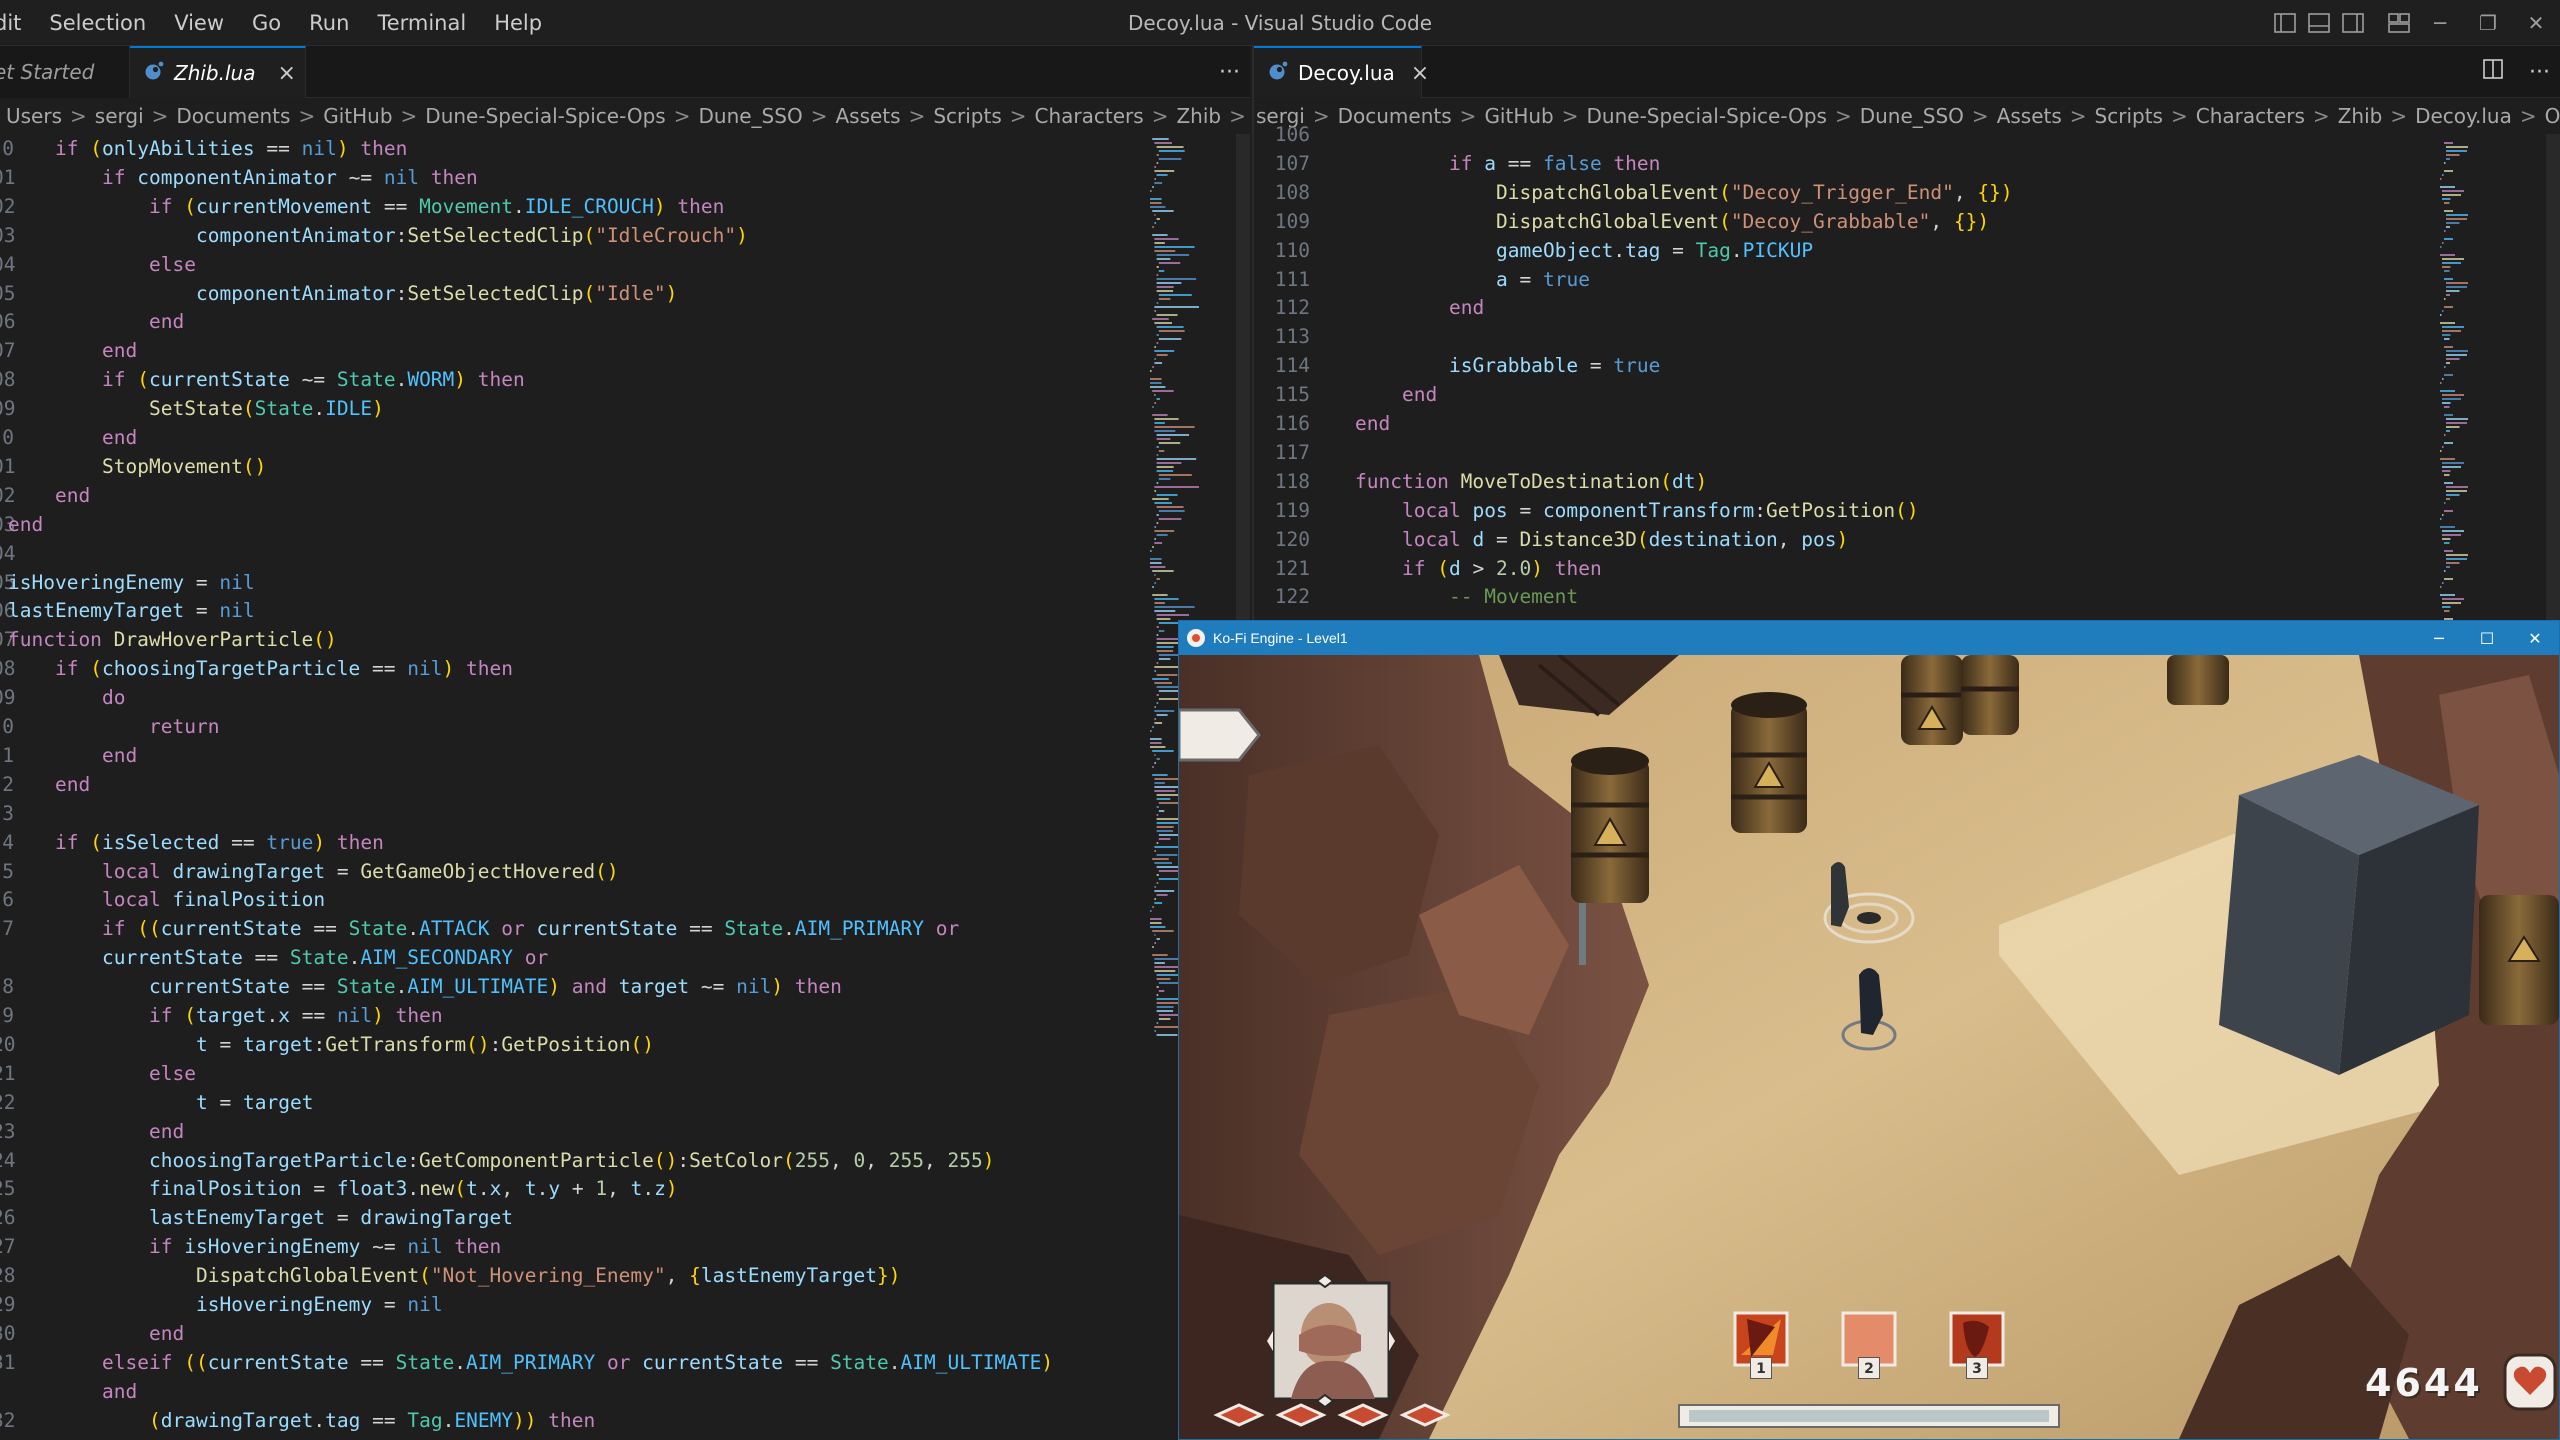 Image resolution: width=2560 pixels, height=1440 pixels. What do you see at coordinates (2440, 23) in the screenshot?
I see `minimize-icon: ─` at bounding box center [2440, 23].